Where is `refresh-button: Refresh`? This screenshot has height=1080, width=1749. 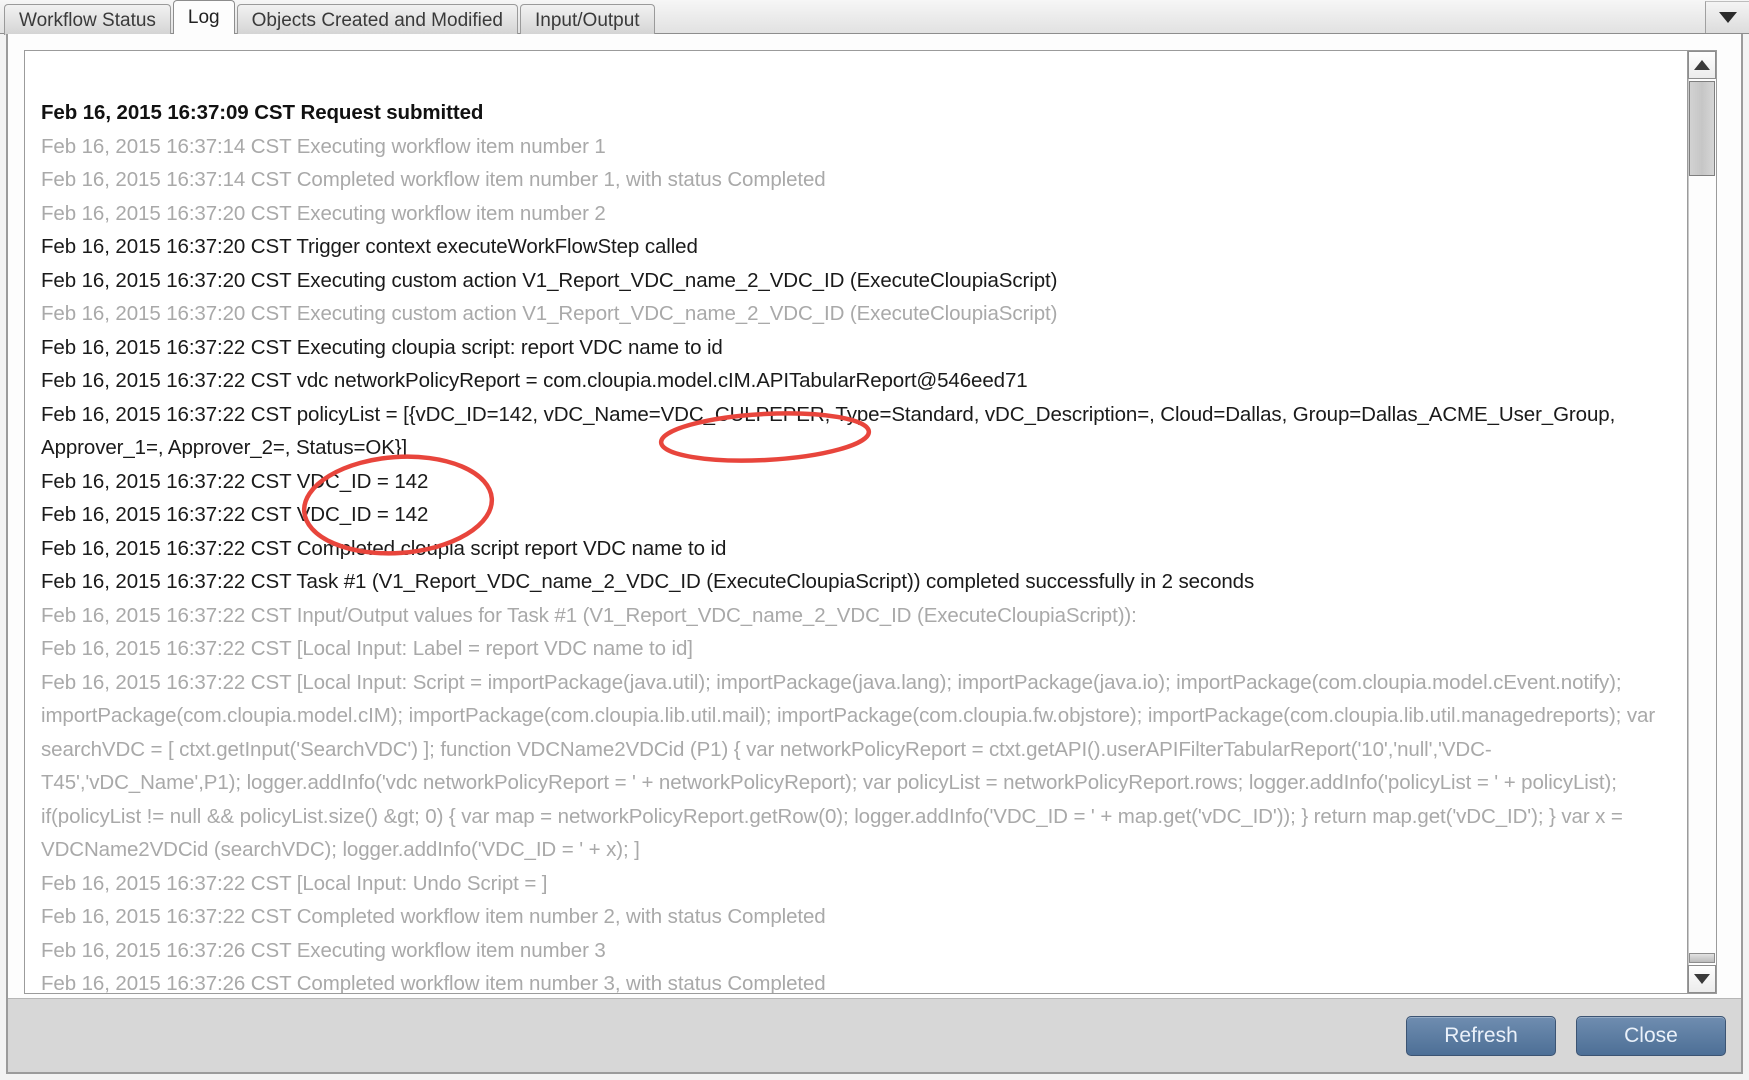
refresh-button: Refresh is located at coordinates (1481, 1036).